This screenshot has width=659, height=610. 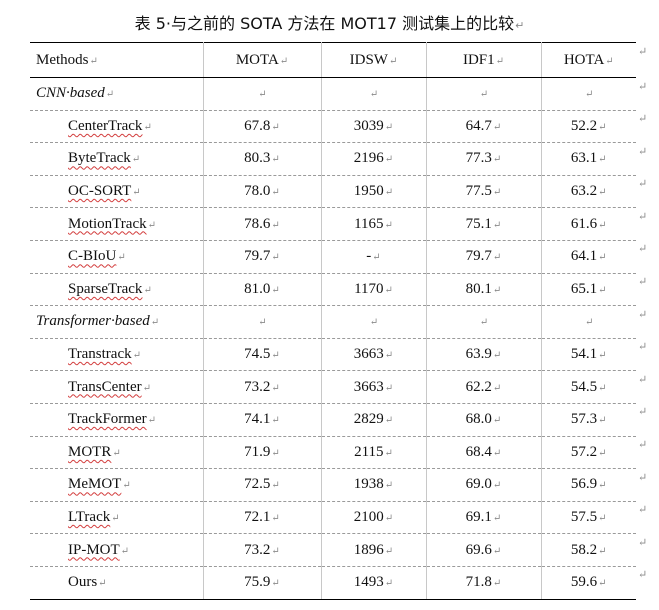 I want to click on method-name: TransCenter↵, so click(x=116, y=387).